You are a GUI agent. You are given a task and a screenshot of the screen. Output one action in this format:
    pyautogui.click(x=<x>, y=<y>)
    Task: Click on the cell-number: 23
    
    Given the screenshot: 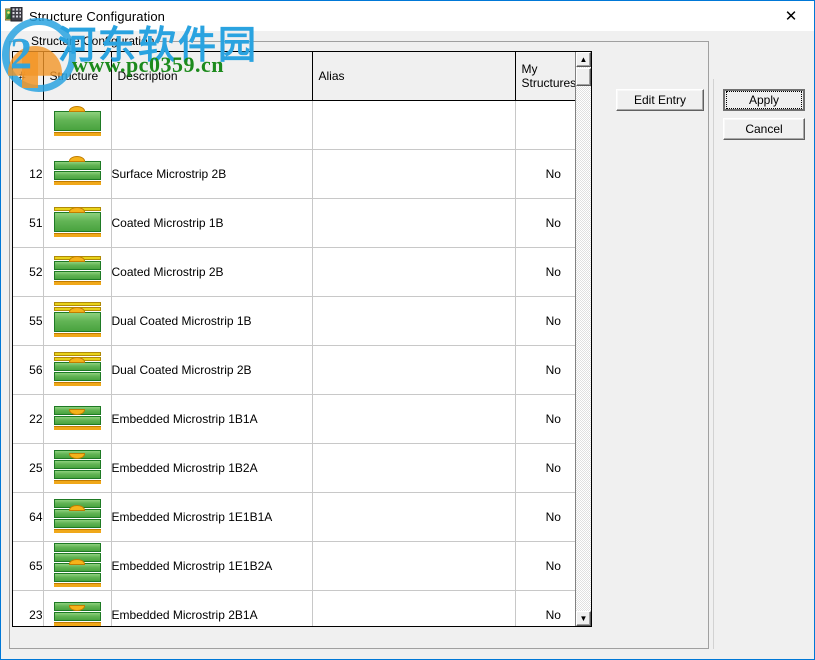 What is the action you would take?
    pyautogui.click(x=28, y=608)
    